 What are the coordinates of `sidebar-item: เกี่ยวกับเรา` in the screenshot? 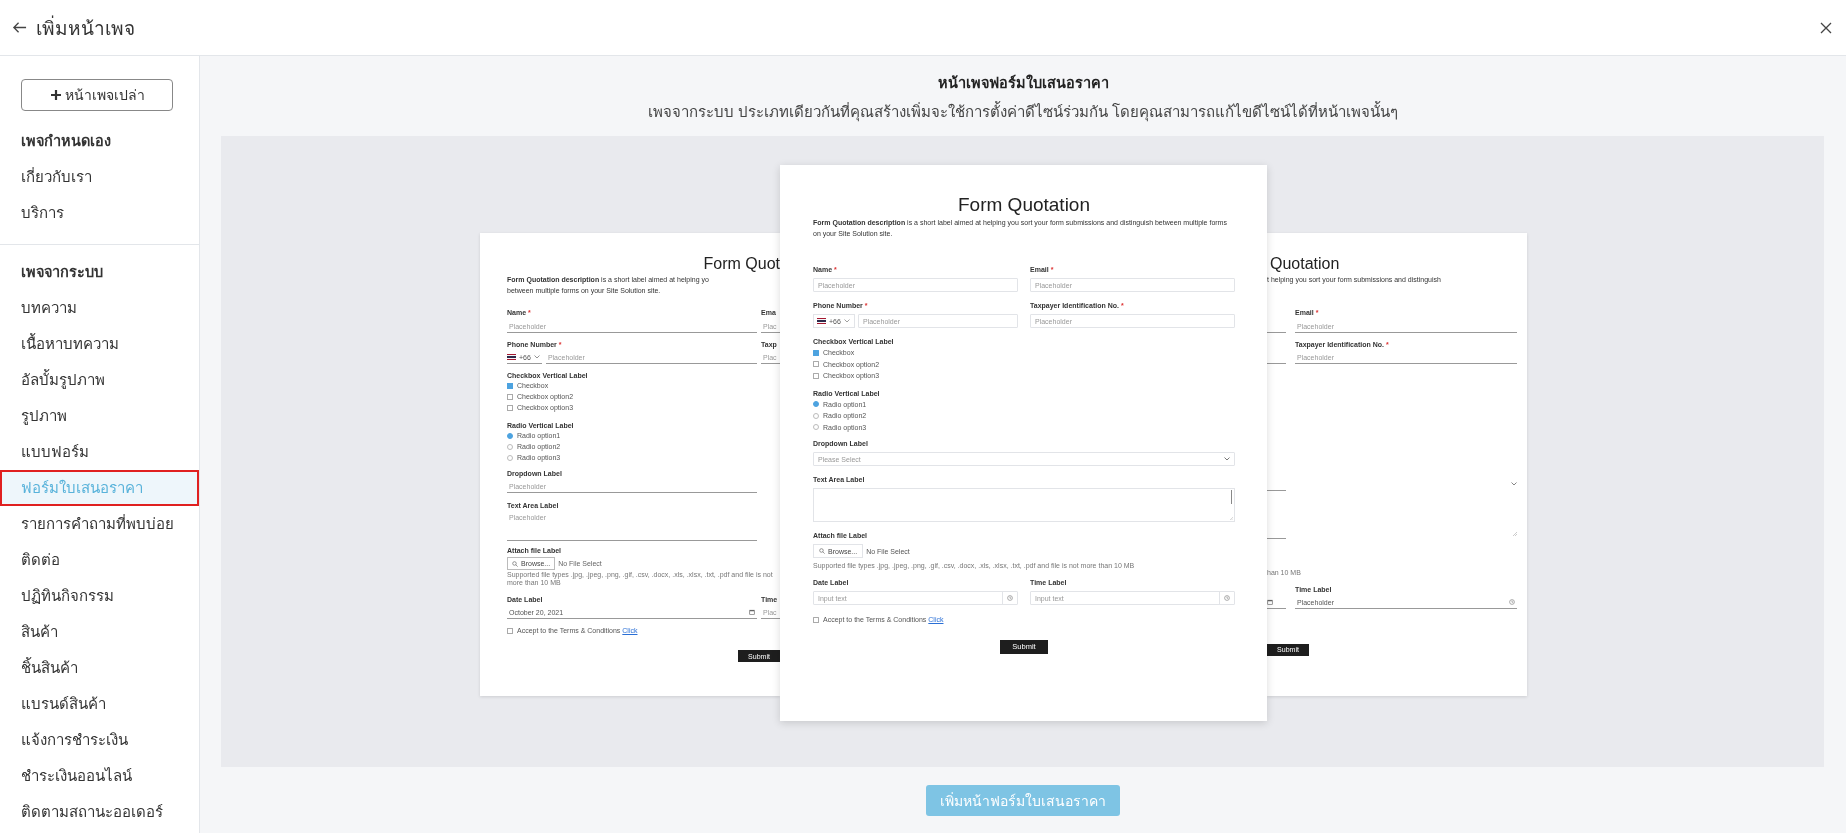 It's located at (99, 177).